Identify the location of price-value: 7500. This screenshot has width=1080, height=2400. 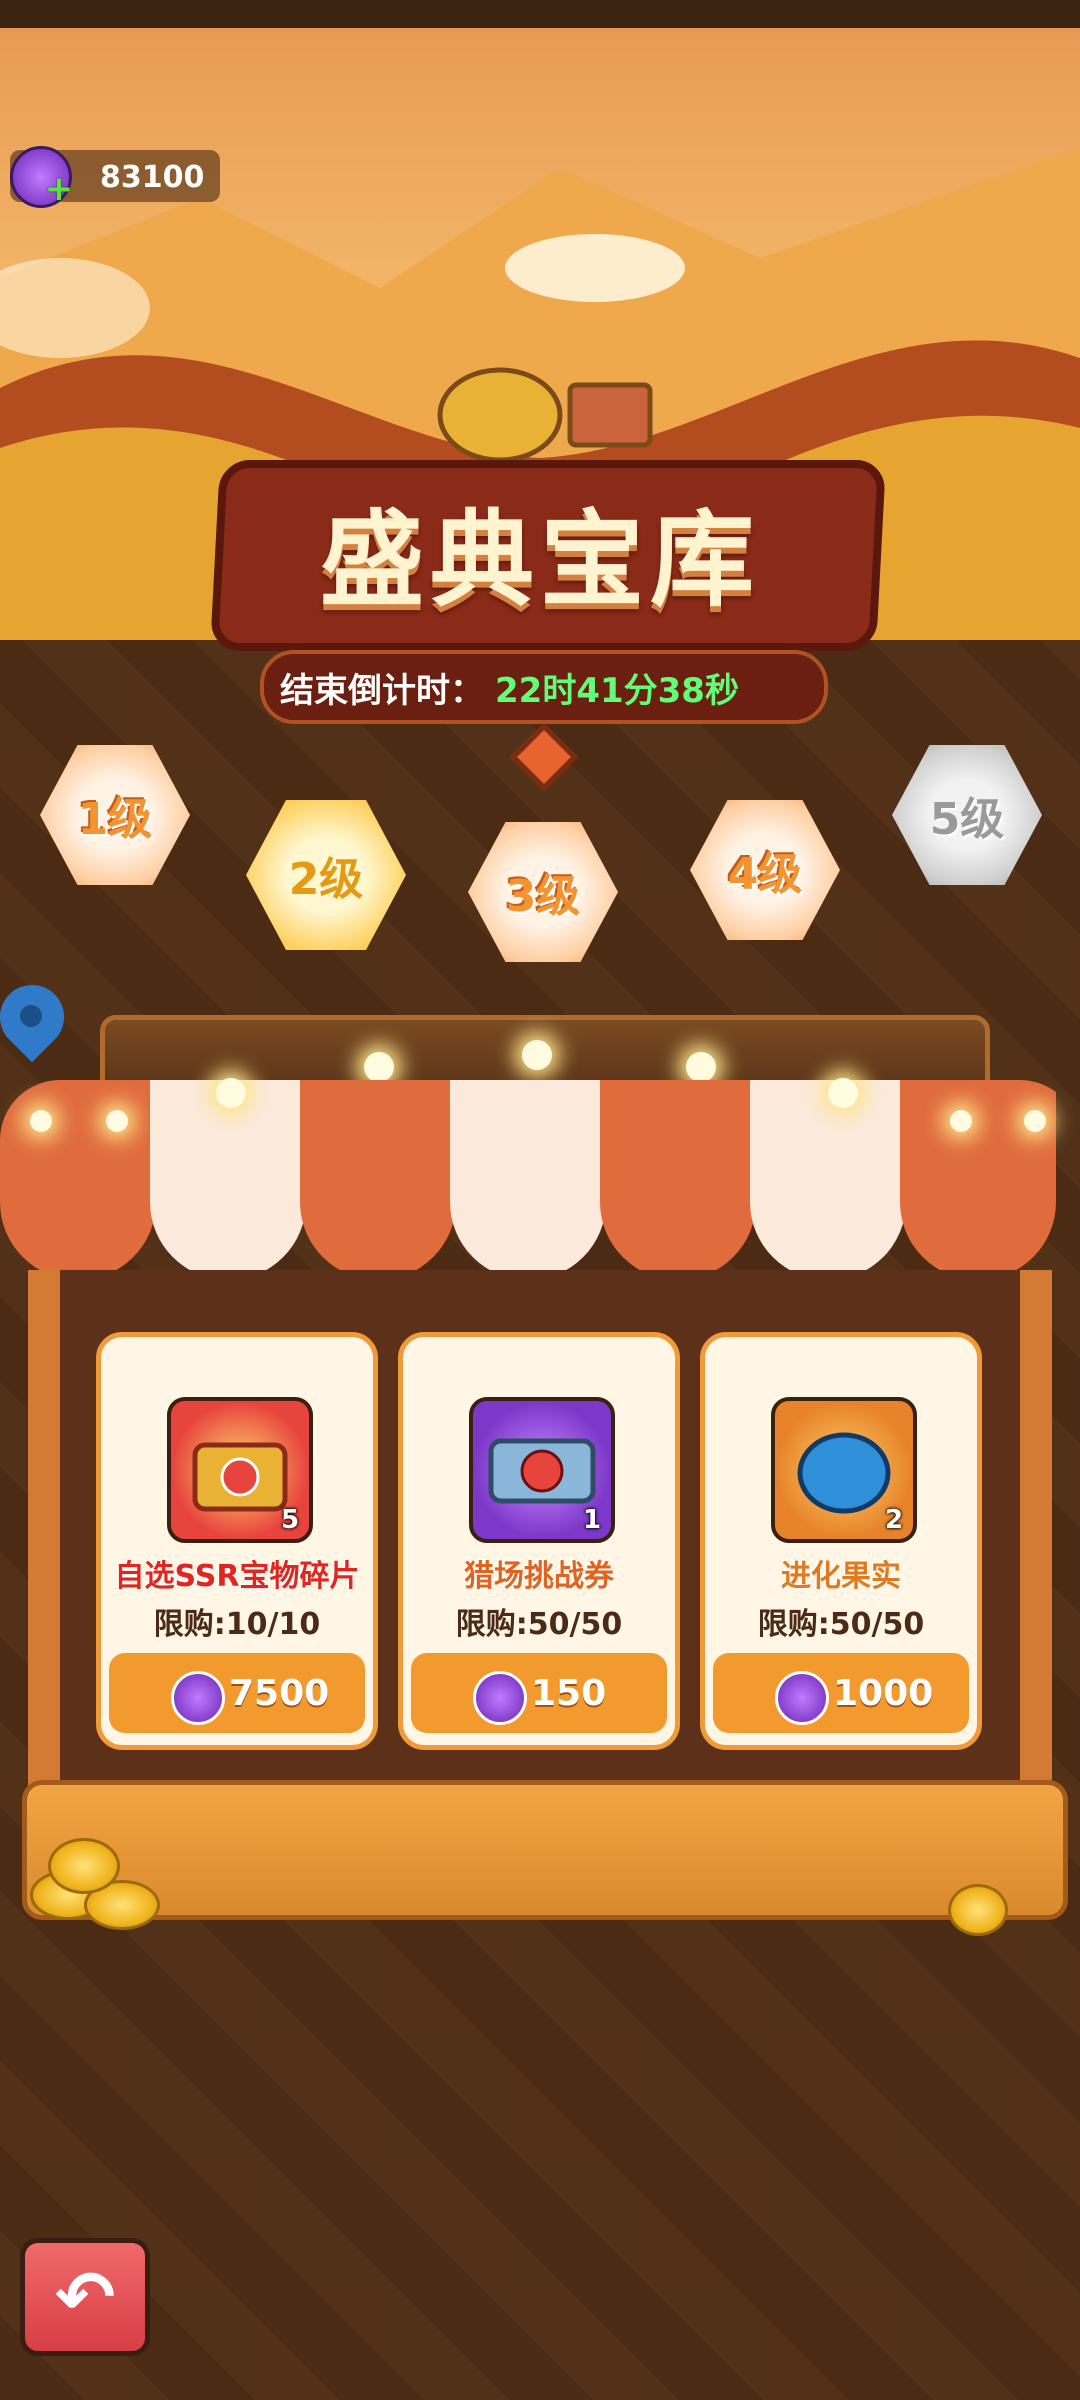
(279, 1693).